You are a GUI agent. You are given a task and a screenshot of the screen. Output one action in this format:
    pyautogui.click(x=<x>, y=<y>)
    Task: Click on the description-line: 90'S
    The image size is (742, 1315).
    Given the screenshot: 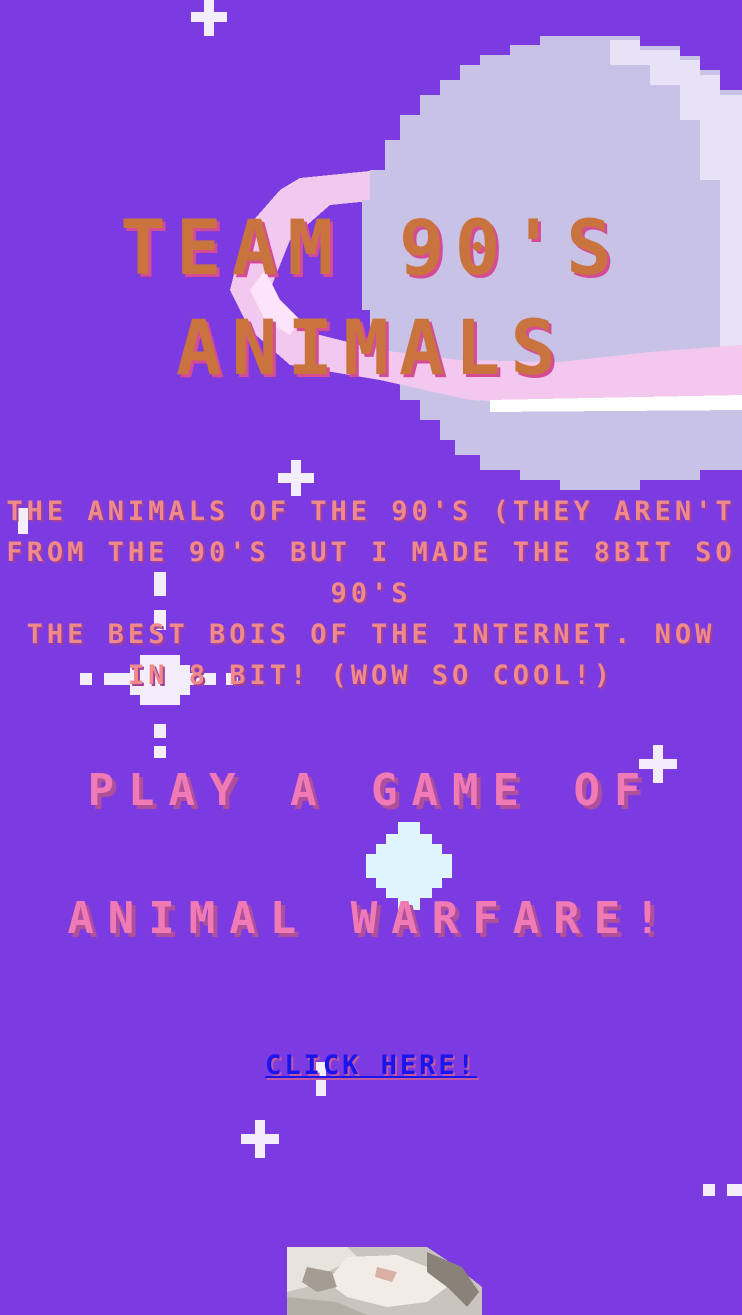 What is the action you would take?
    pyautogui.click(x=371, y=593)
    